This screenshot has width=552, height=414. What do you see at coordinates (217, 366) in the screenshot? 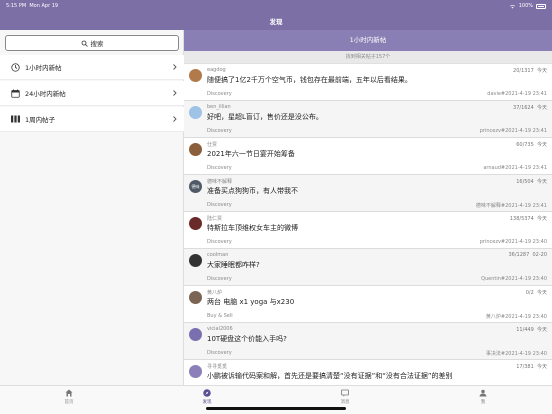
I see `post-author: 寻寻觅觅` at bounding box center [217, 366].